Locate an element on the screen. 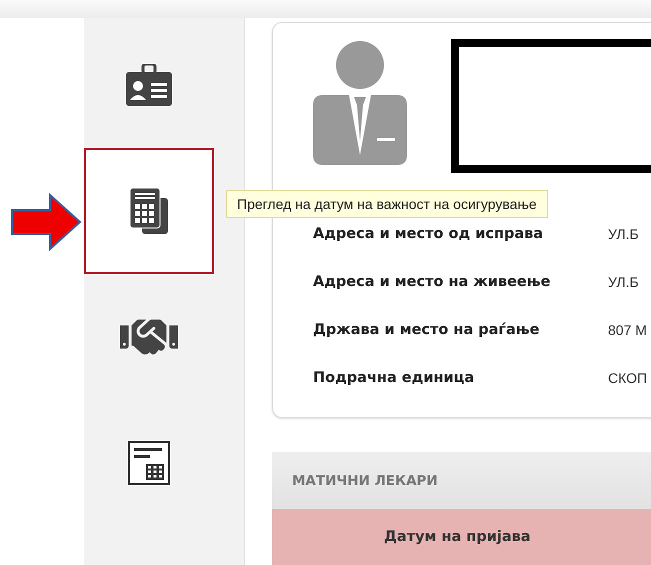 The width and height of the screenshot is (651, 565). panel-title: МАТИЧНИ ЛЕКАРИ is located at coordinates (461, 480).